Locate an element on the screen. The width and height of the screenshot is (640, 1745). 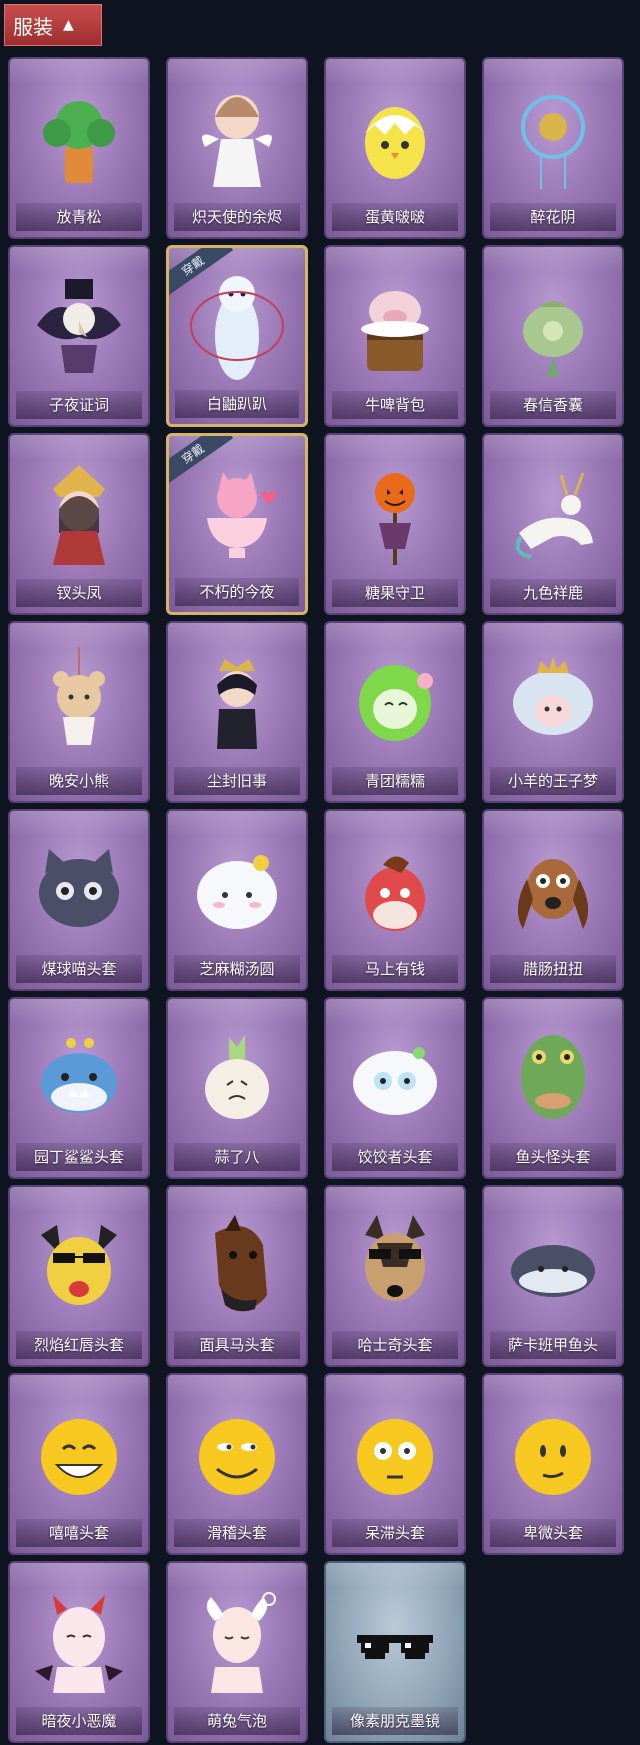
item-card: 哈士奇头套 is located at coordinates (395, 1276).